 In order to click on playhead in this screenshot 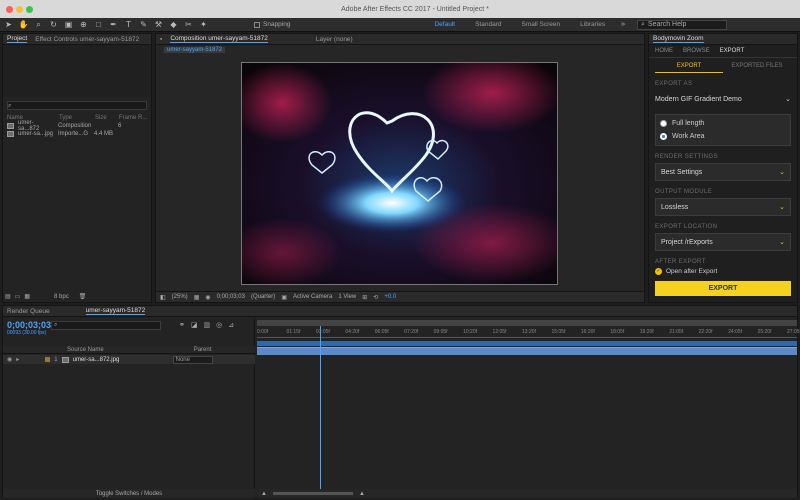, I will do `click(321, 412)`.